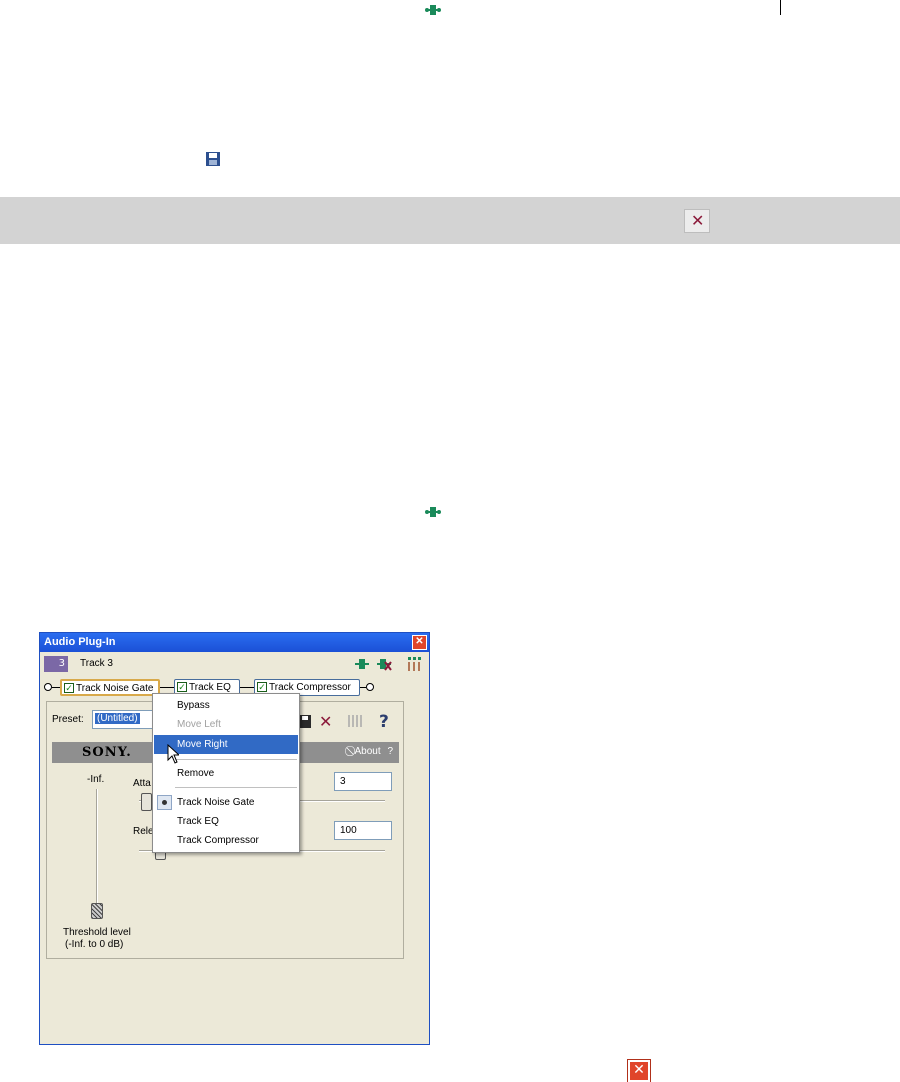  Describe the element at coordinates (367, 751) in the screenshot. I see `about-label: About` at that location.